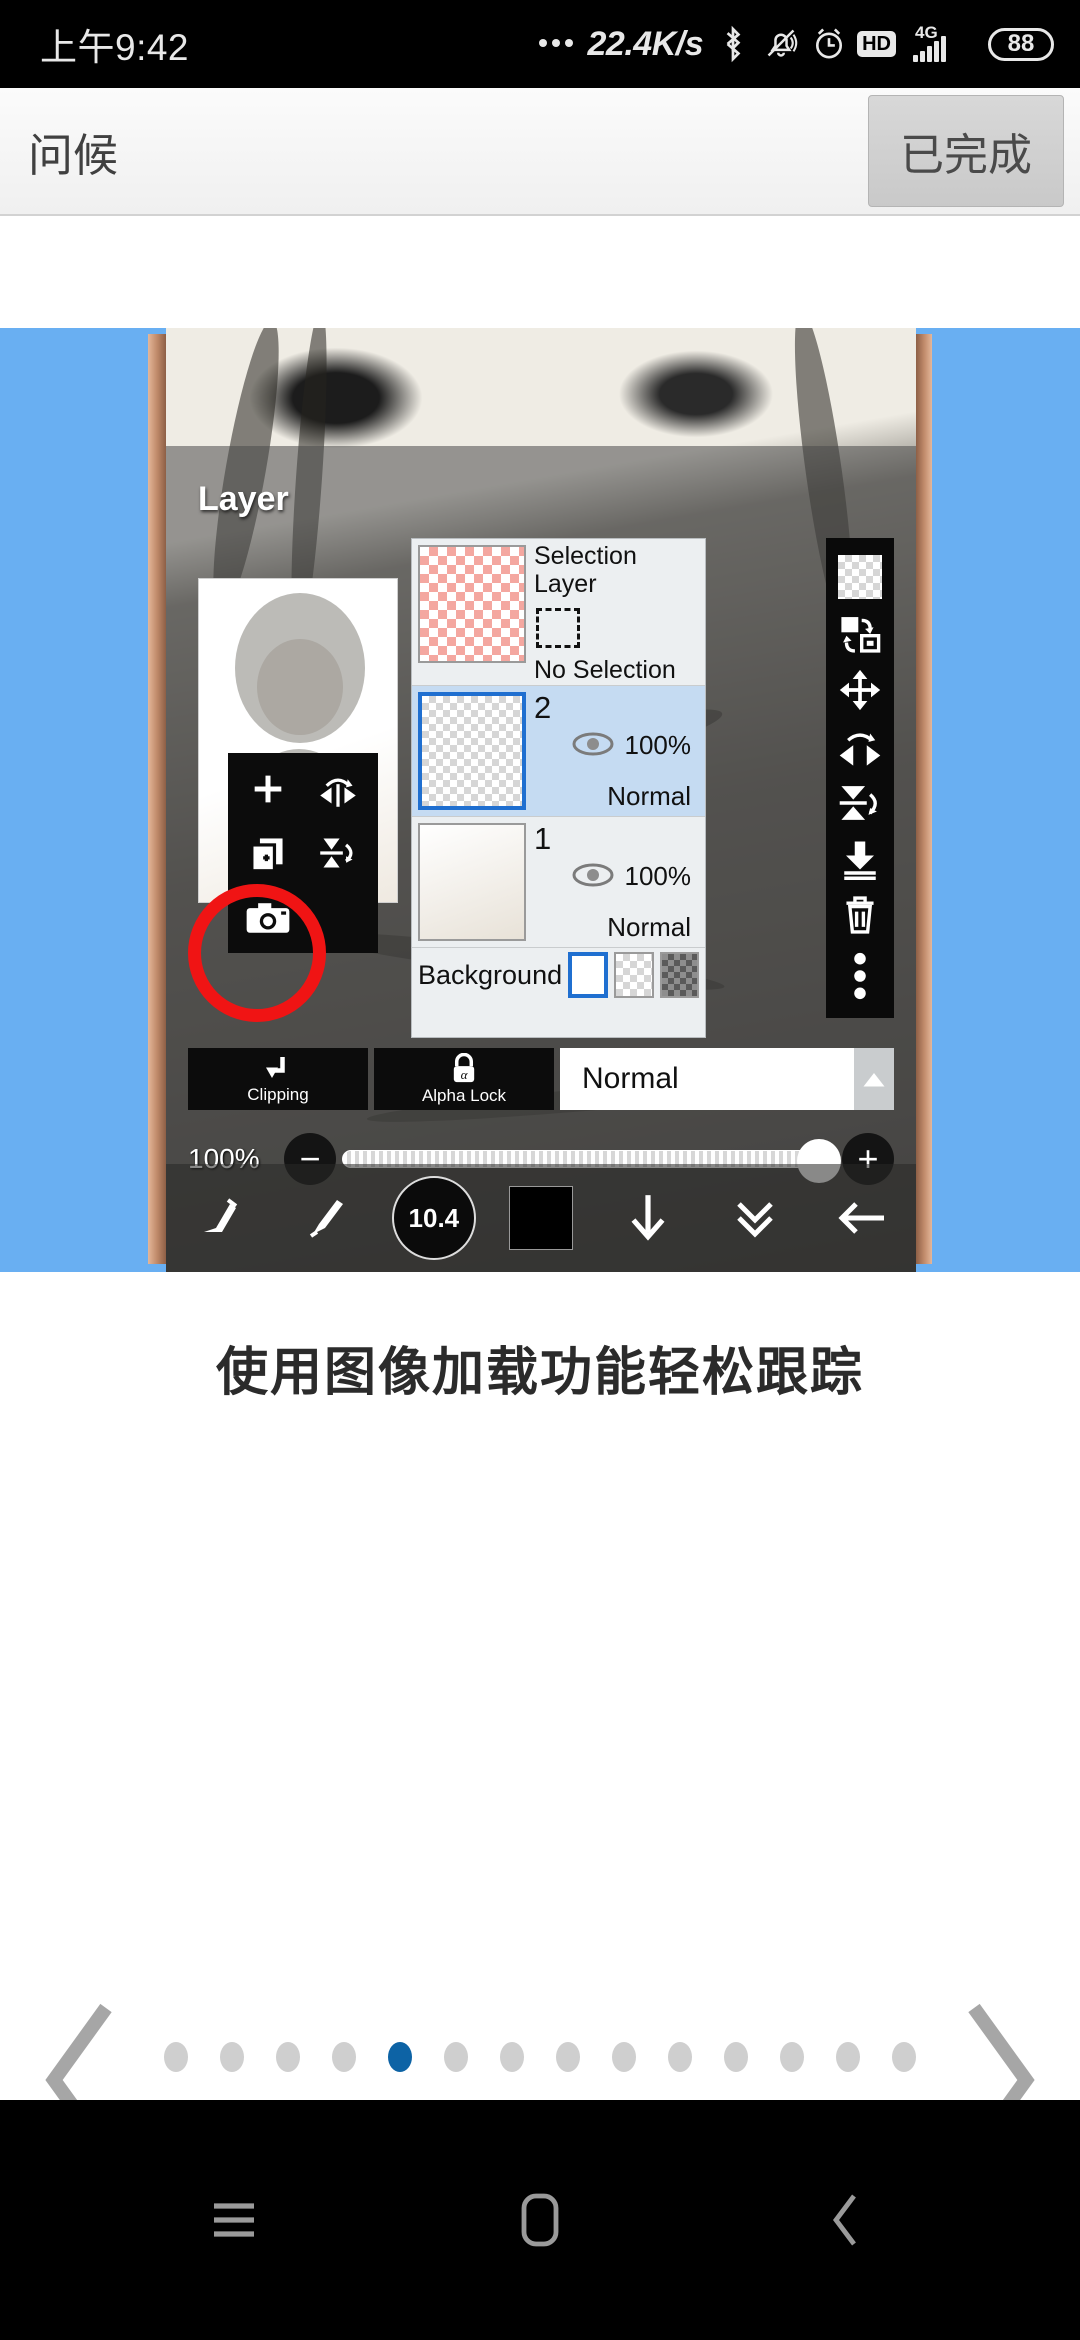  Describe the element at coordinates (539, 1373) in the screenshot. I see `tutorial-caption: 使用图像加载功能轻松跟踪` at that location.